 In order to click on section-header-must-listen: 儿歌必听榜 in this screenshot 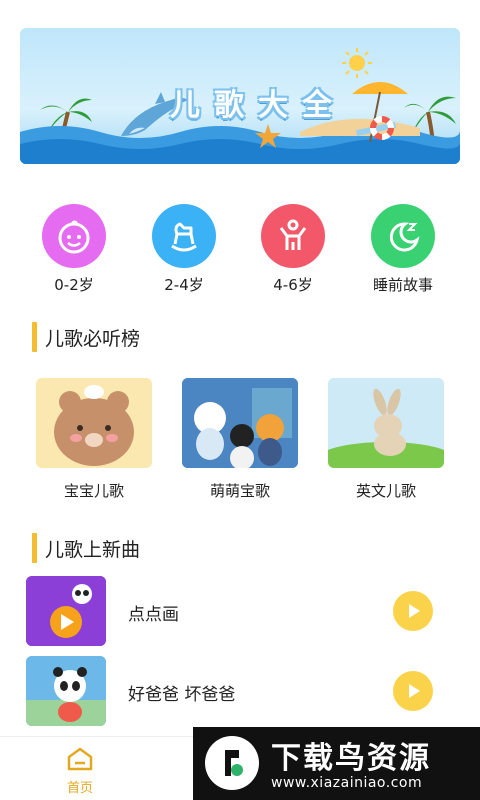, I will do `click(86, 337)`.